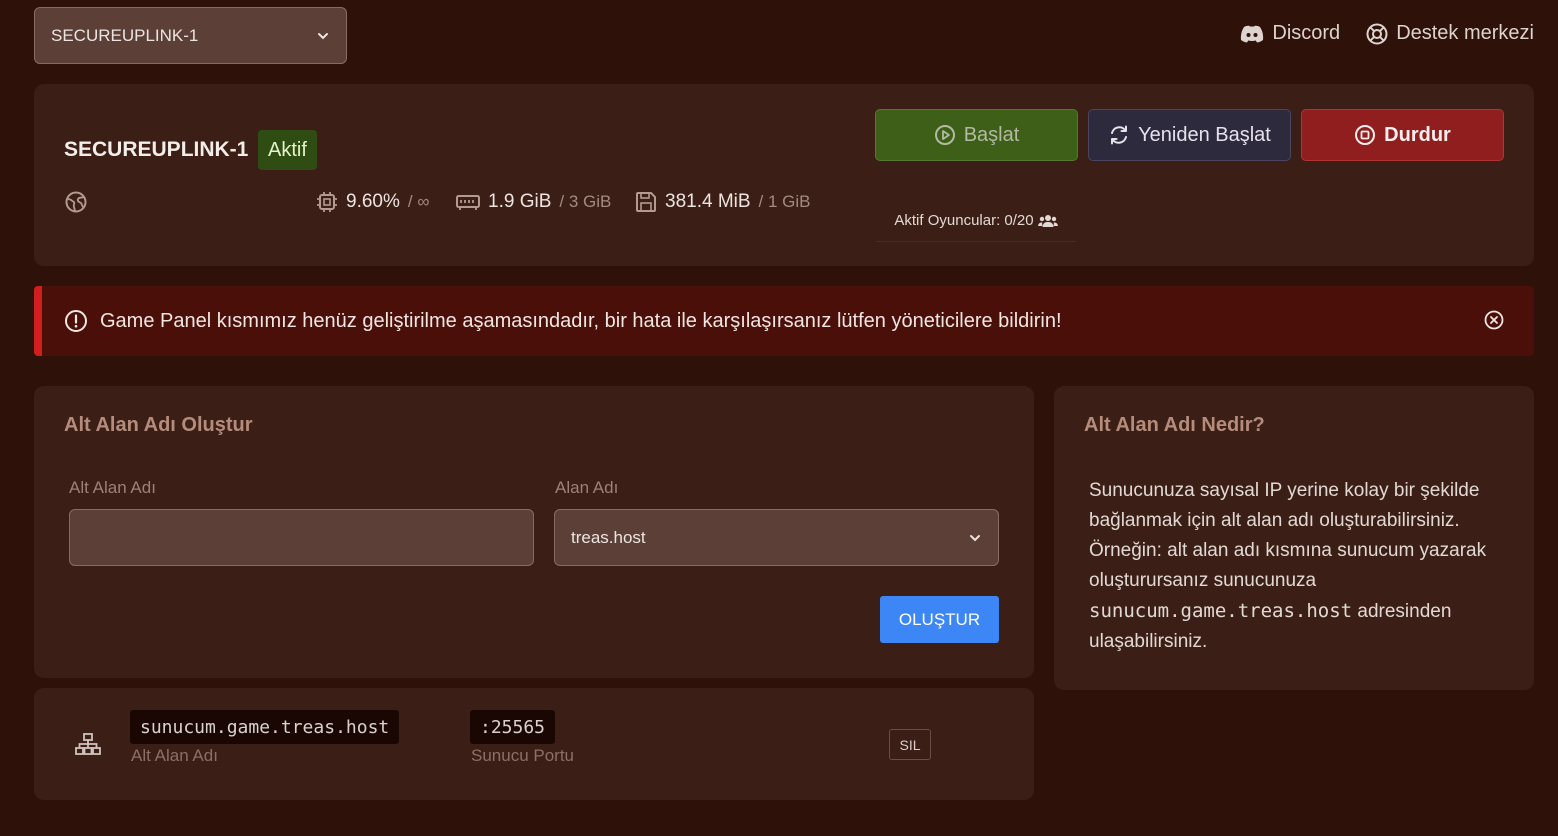  I want to click on top-links: Discord Destek merkezi, so click(1387, 33).